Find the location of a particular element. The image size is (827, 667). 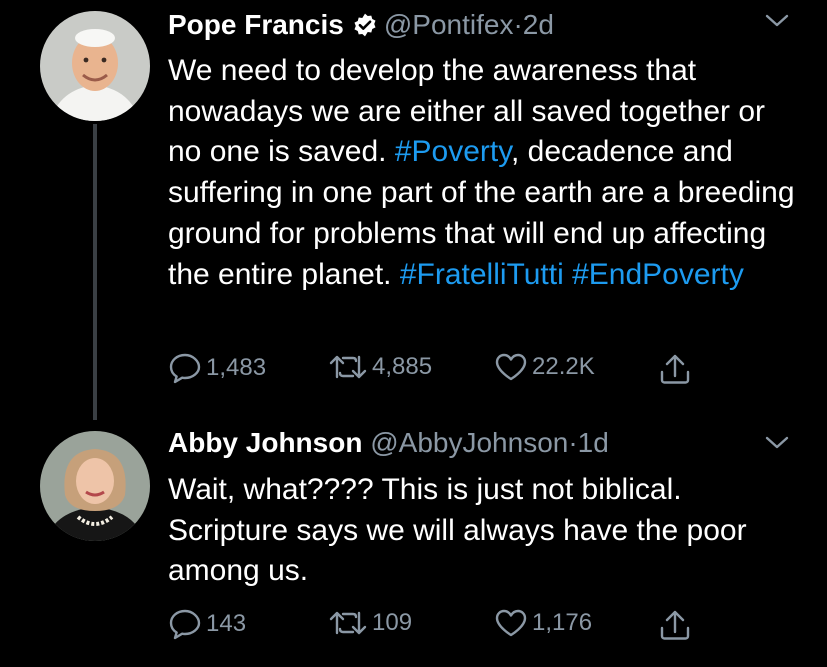

hashtag-link: #EndPoverty is located at coordinates (658, 274).